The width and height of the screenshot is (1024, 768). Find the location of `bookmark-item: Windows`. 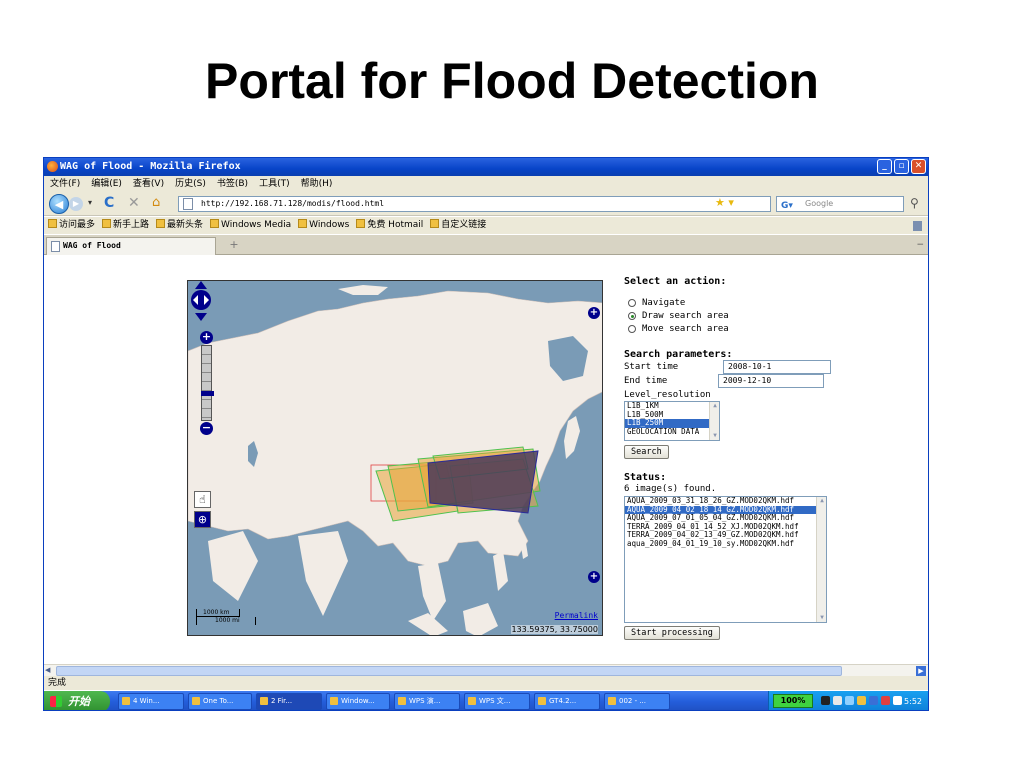

bookmark-item: Windows is located at coordinates (323, 225).